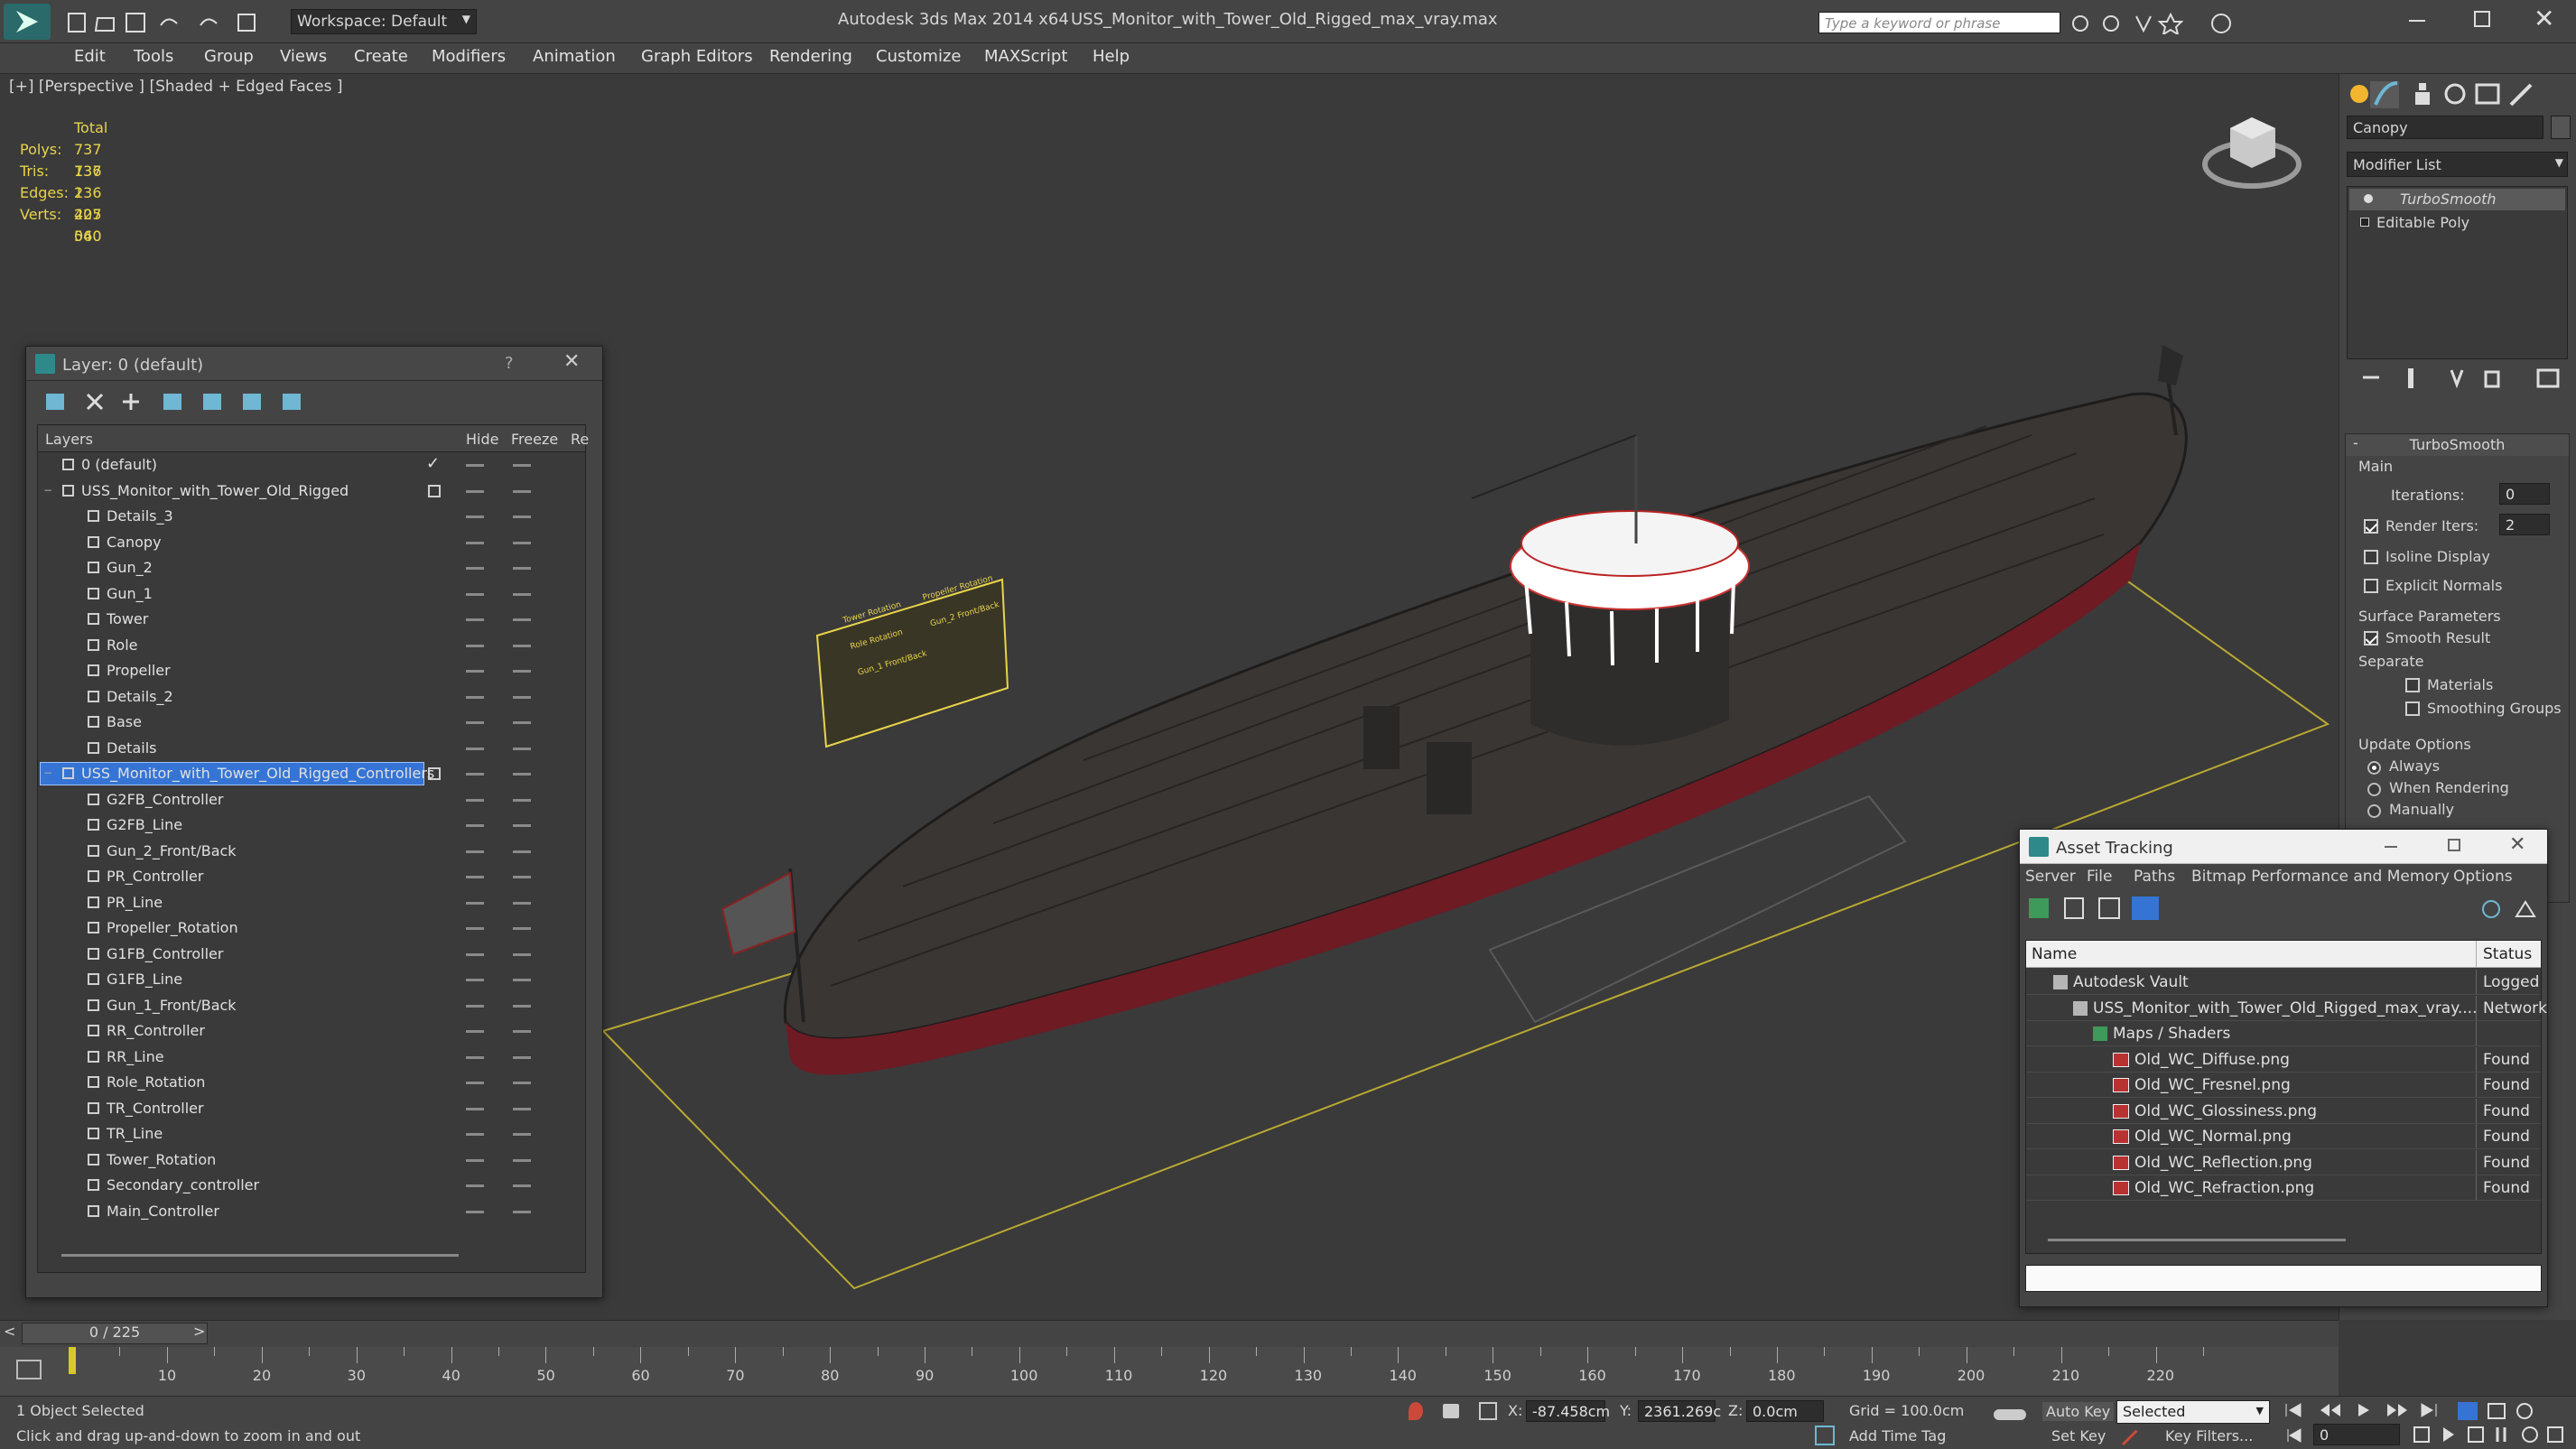 This screenshot has width=2576, height=1449. Describe the element at coordinates (2363, 1410) in the screenshot. I see `play-icon` at that location.